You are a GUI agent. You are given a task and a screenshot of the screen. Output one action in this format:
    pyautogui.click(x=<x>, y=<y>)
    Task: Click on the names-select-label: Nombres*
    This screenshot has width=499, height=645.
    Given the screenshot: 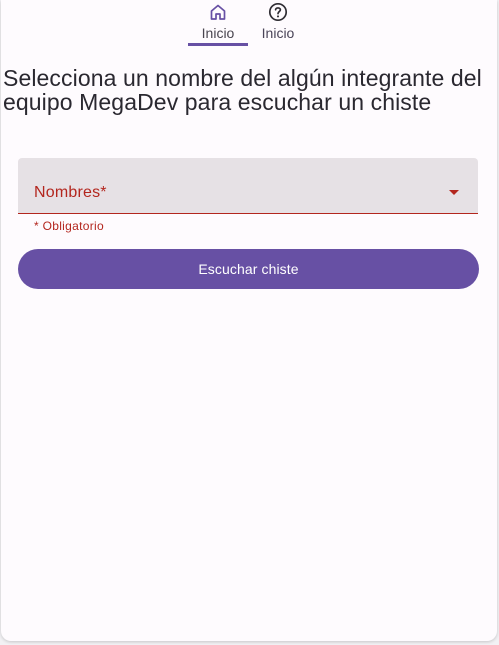 What is the action you would take?
    pyautogui.click(x=70, y=192)
    